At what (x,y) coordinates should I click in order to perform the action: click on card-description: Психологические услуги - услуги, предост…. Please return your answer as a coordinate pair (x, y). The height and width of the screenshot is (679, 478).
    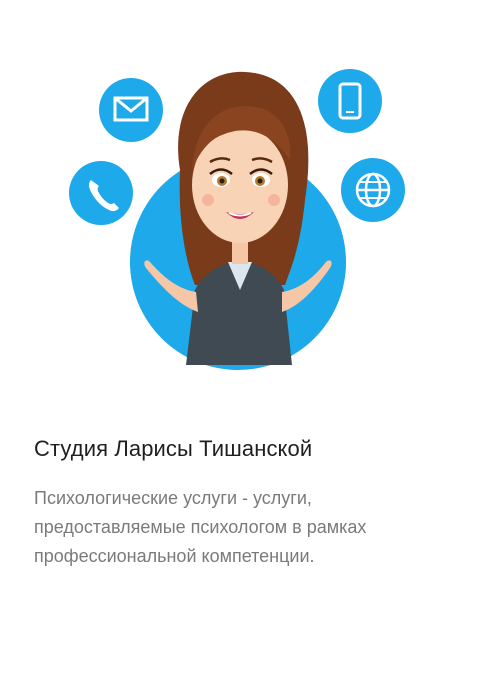
    Looking at the image, I should click on (200, 527).